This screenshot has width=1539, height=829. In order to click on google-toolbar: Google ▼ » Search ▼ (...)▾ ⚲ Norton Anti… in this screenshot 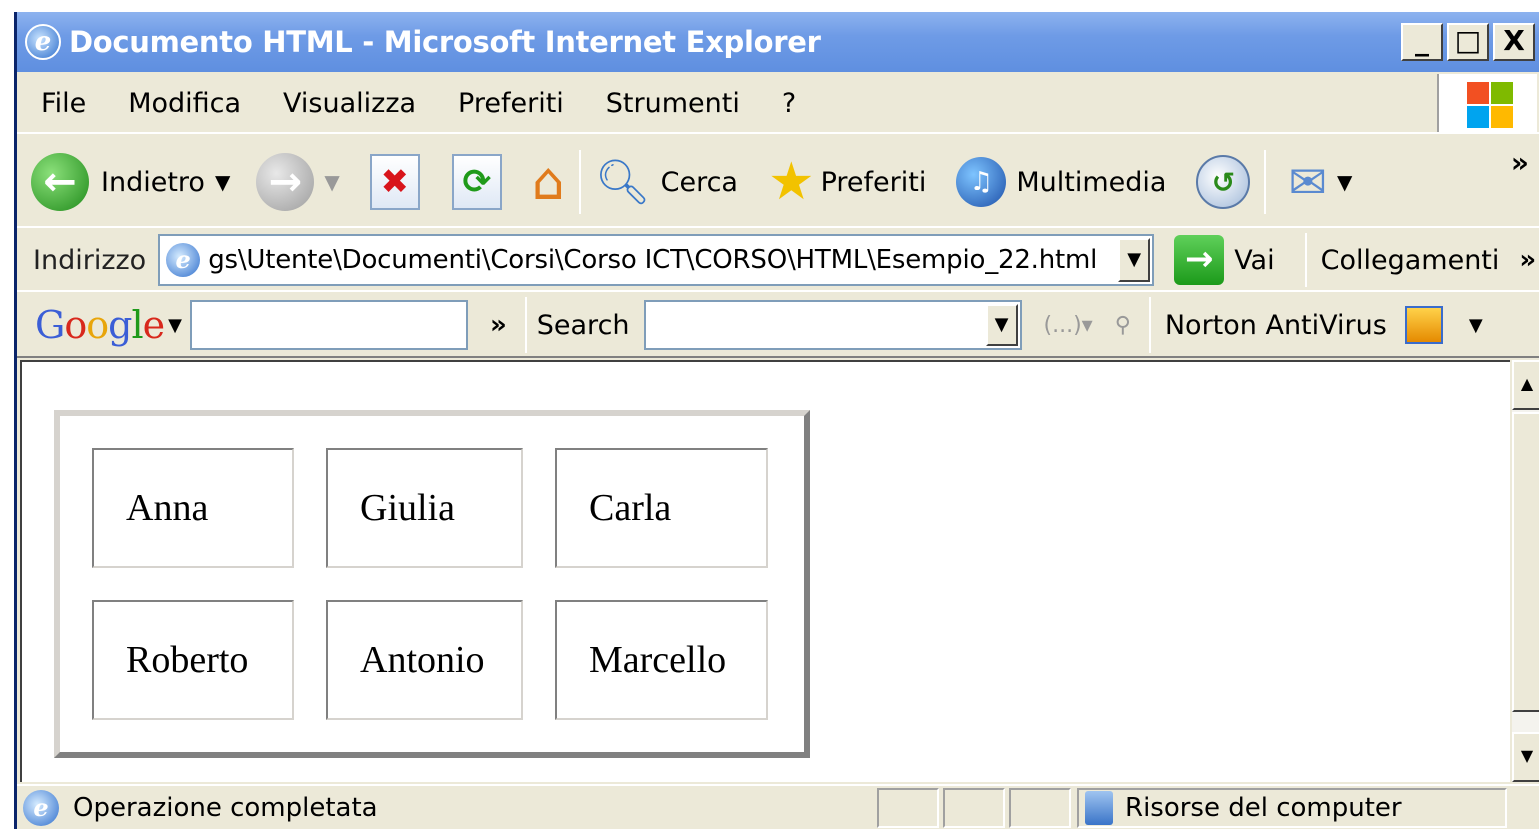, I will do `click(778, 326)`.